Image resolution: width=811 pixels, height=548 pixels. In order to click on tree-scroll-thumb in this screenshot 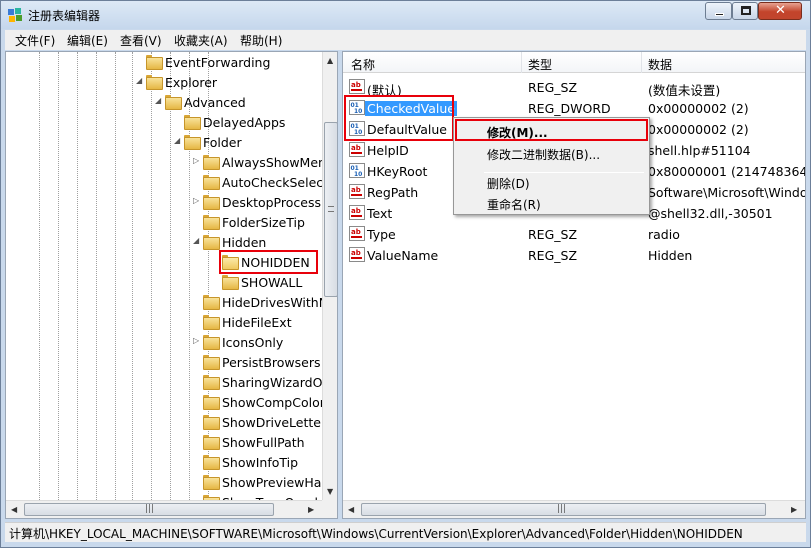, I will do `click(330, 209)`.